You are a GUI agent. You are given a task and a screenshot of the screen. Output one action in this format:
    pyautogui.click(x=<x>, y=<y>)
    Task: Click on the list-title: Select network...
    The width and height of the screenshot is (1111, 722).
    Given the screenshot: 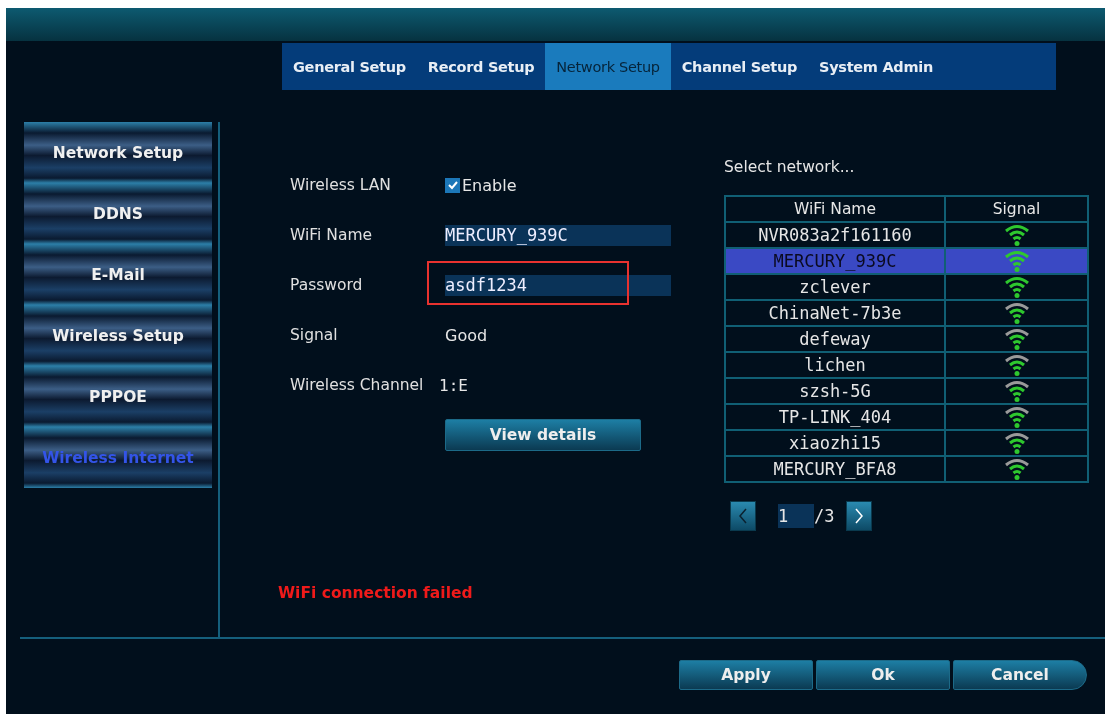 What is the action you would take?
    pyautogui.click(x=790, y=168)
    